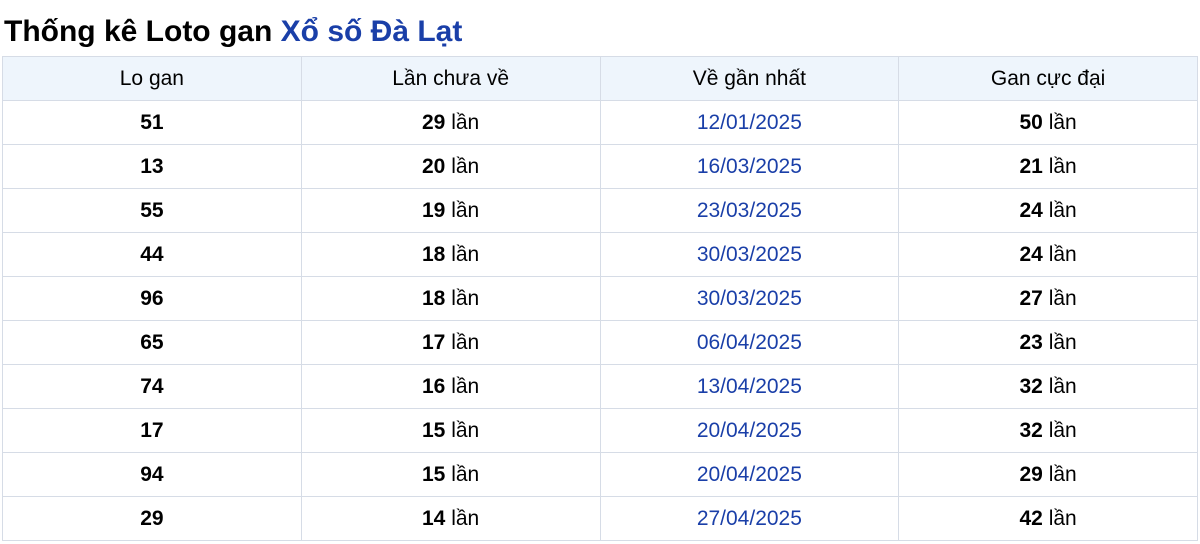 The height and width of the screenshot is (544, 1200). I want to click on table-row: 13 20 lần 16/03/2025 21 lần, so click(600, 166).